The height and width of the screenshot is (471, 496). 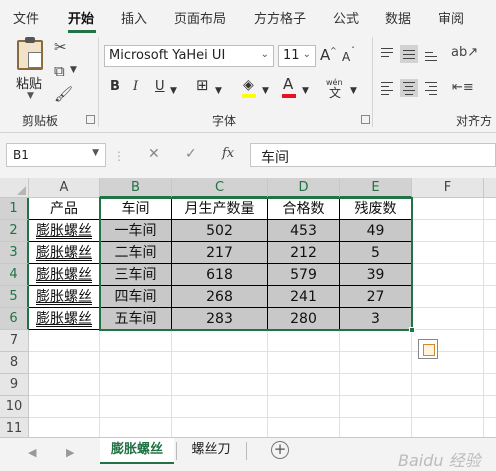 I want to click on cell-a6: 膨胀螺丝, so click(x=64, y=319).